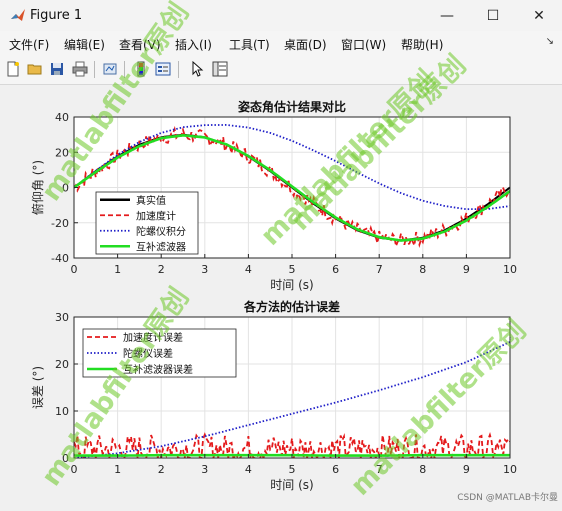  I want to click on menu-help: 帮助(H), so click(422, 44).